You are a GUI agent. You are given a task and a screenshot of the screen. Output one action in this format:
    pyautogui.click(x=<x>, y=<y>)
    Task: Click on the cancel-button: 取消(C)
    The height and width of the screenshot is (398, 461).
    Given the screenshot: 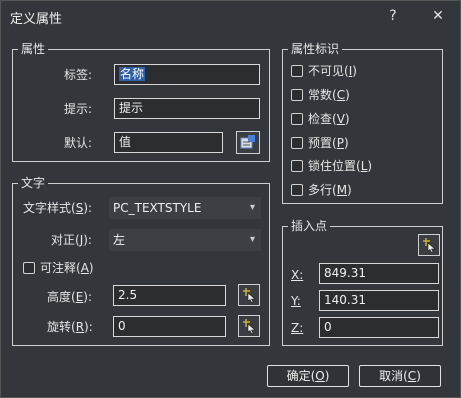 What is the action you would take?
    pyautogui.click(x=400, y=376)
    